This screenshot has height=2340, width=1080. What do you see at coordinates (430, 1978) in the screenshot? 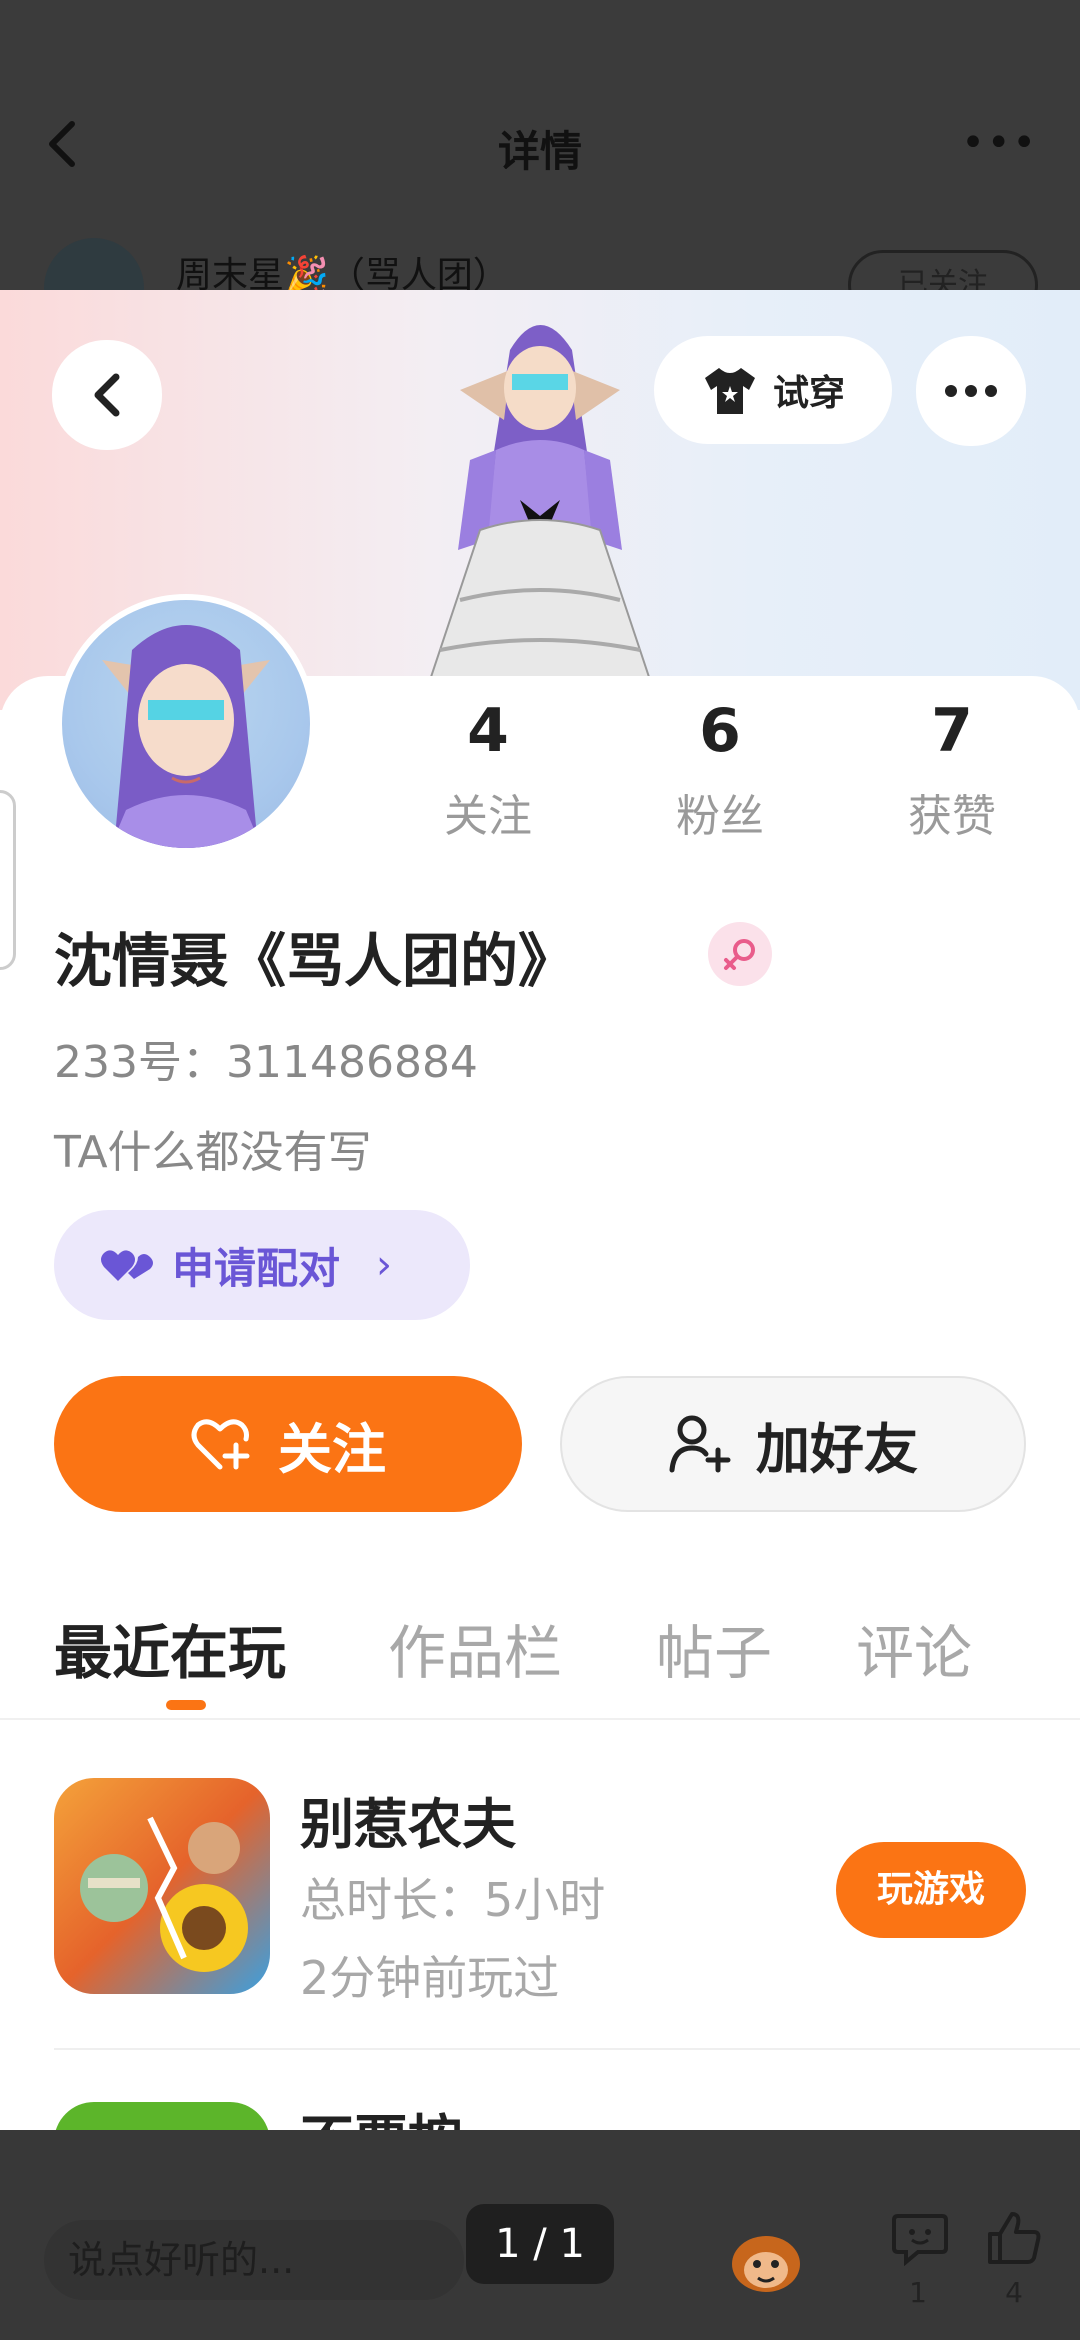
I see `game-last-played: 2分钟前玩过` at bounding box center [430, 1978].